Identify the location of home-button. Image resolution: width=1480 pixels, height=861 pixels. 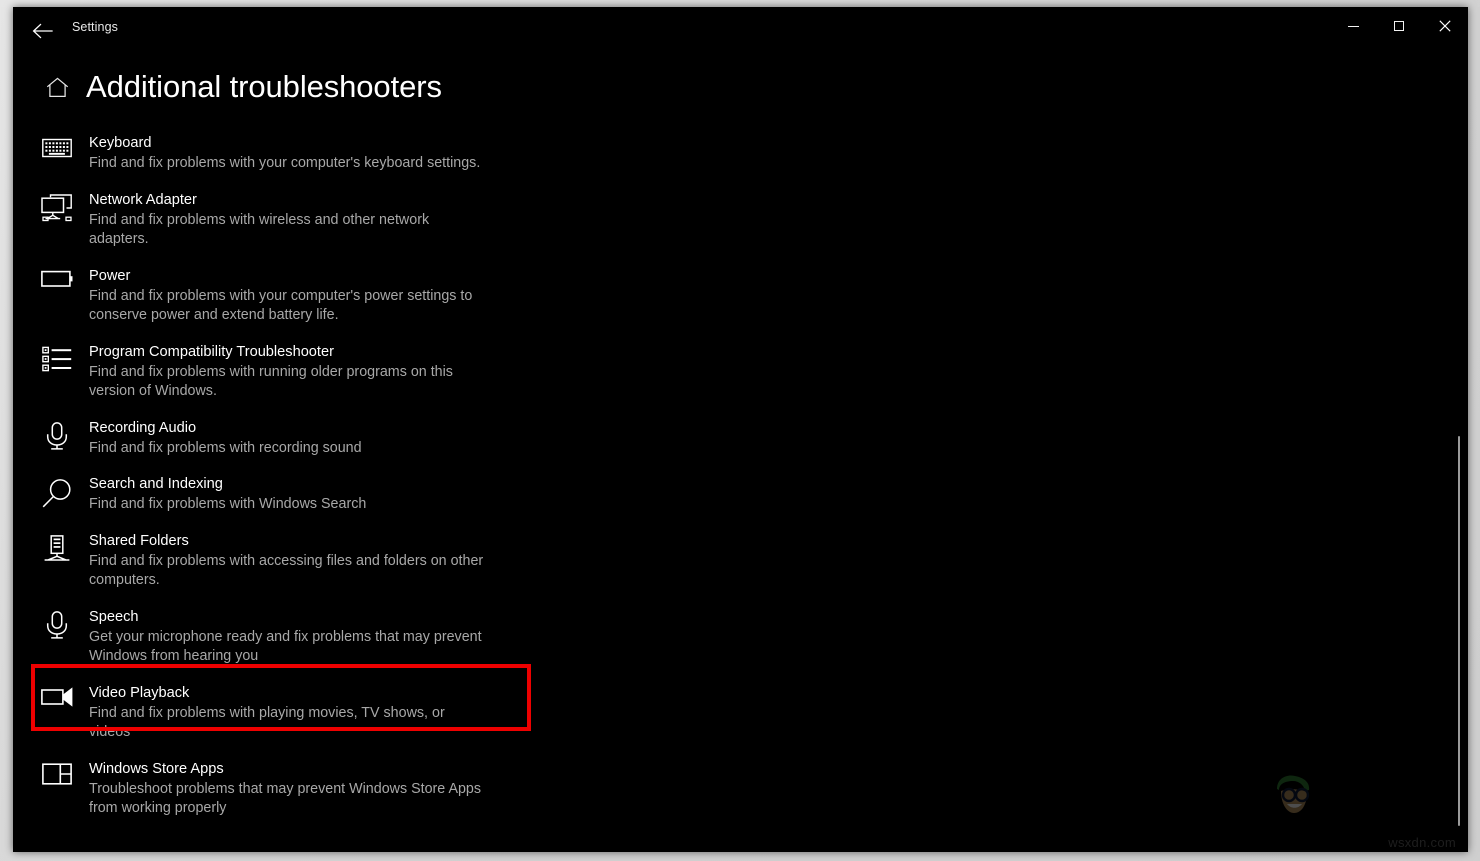
(57, 87).